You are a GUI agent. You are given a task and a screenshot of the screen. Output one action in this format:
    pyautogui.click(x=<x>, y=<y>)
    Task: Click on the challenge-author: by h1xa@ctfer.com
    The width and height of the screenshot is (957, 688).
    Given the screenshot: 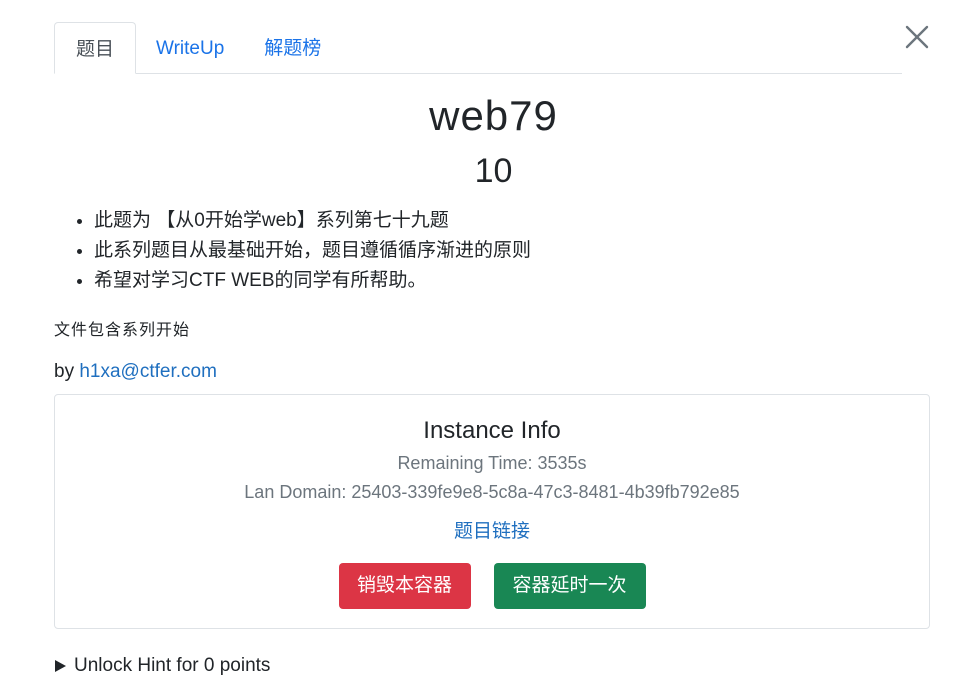 What is the action you would take?
    pyautogui.click(x=135, y=372)
    